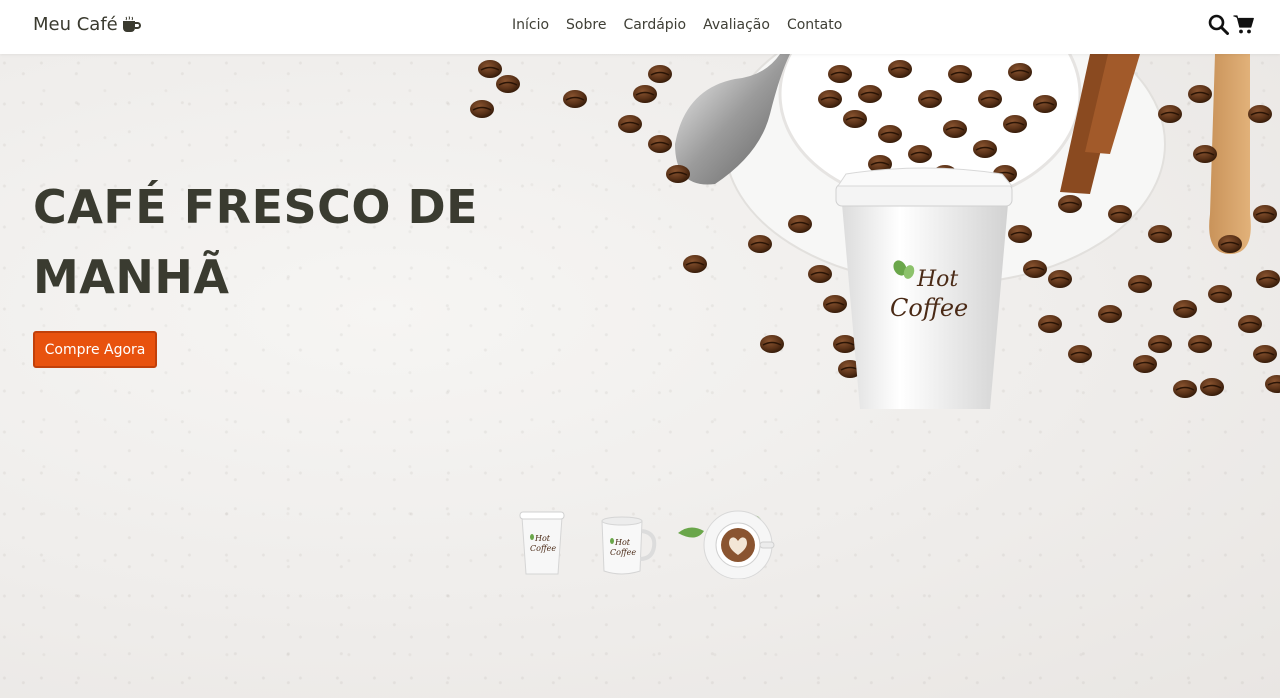 This screenshot has height=698, width=1280. I want to click on thumb1-coffee: Coffee, so click(543, 548).